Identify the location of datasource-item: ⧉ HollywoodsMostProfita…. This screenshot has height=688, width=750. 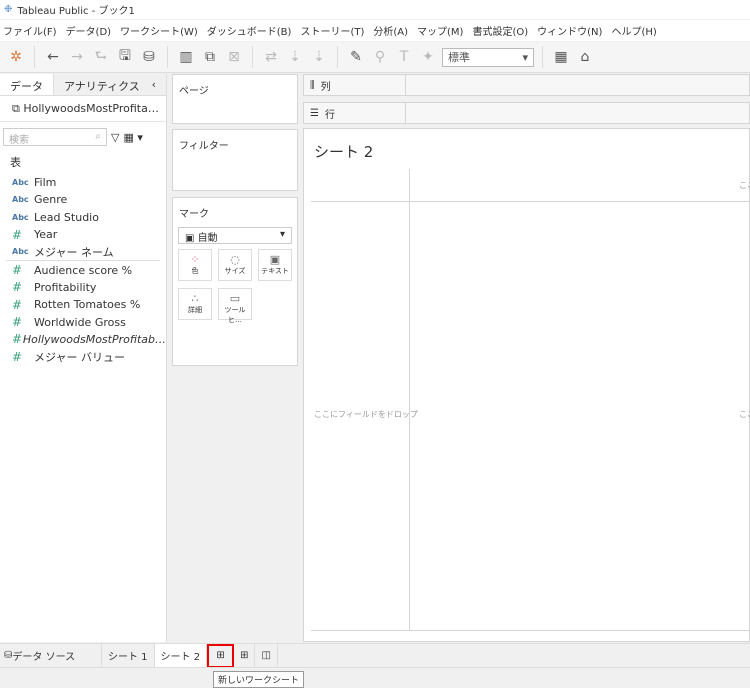
(83, 109).